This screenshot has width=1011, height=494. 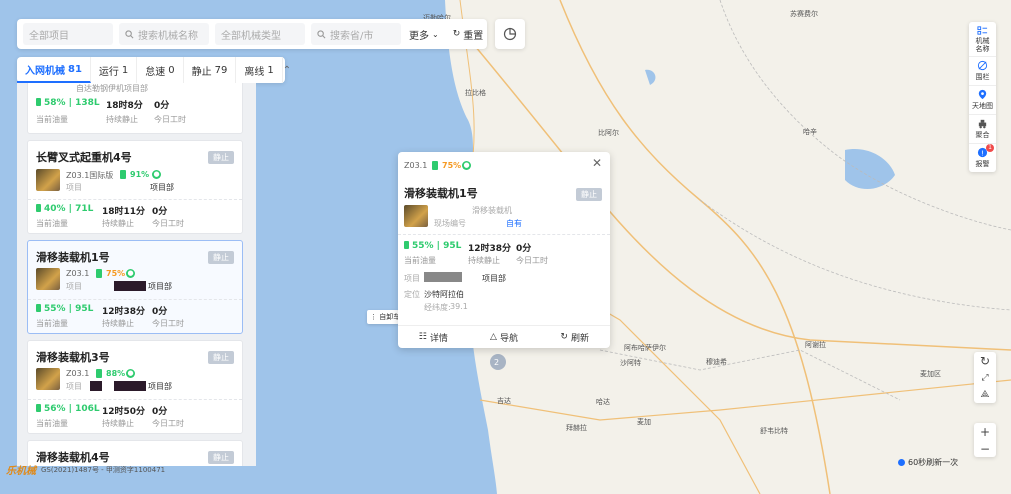 What do you see at coordinates (210, 70) in the screenshot?
I see `tab-stopped: 静止 79` at bounding box center [210, 70].